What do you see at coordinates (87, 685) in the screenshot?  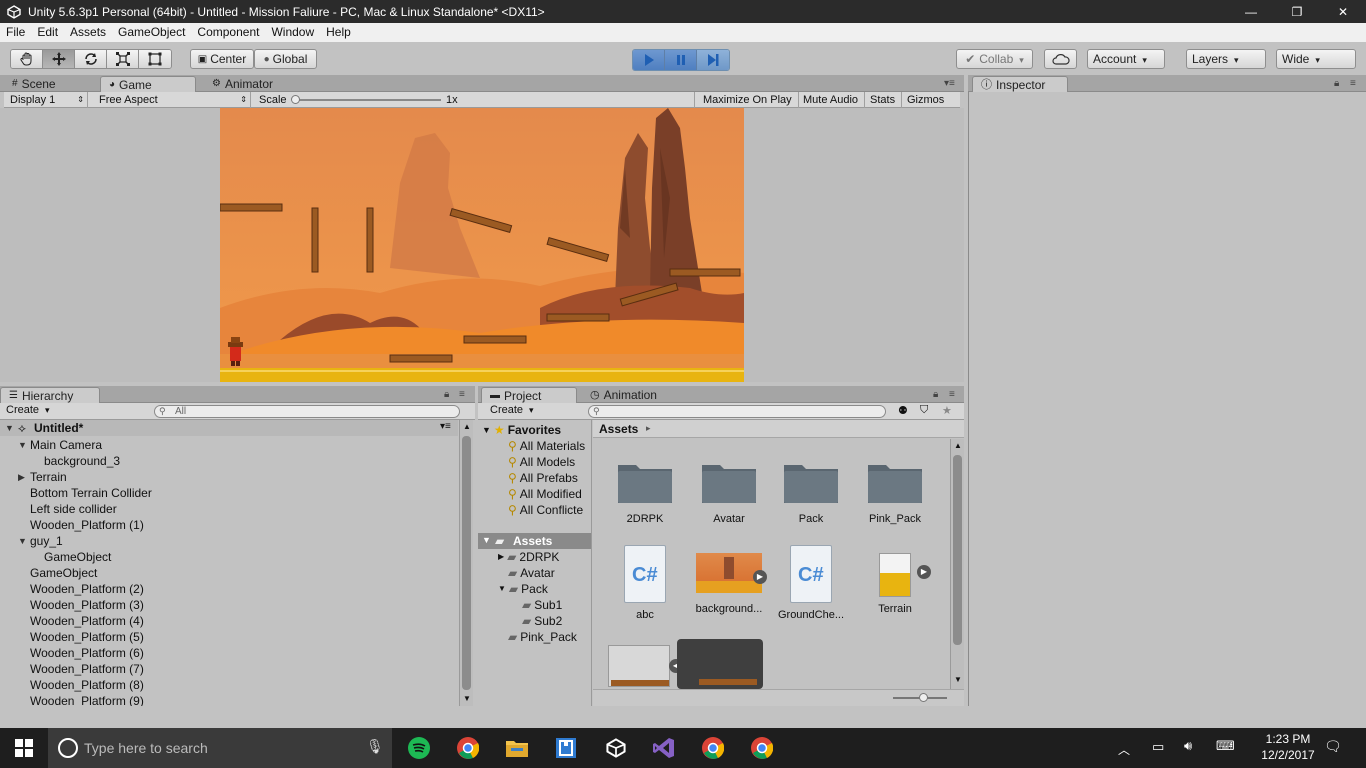 I see `tree-item: Wooden_Platform (8)` at bounding box center [87, 685].